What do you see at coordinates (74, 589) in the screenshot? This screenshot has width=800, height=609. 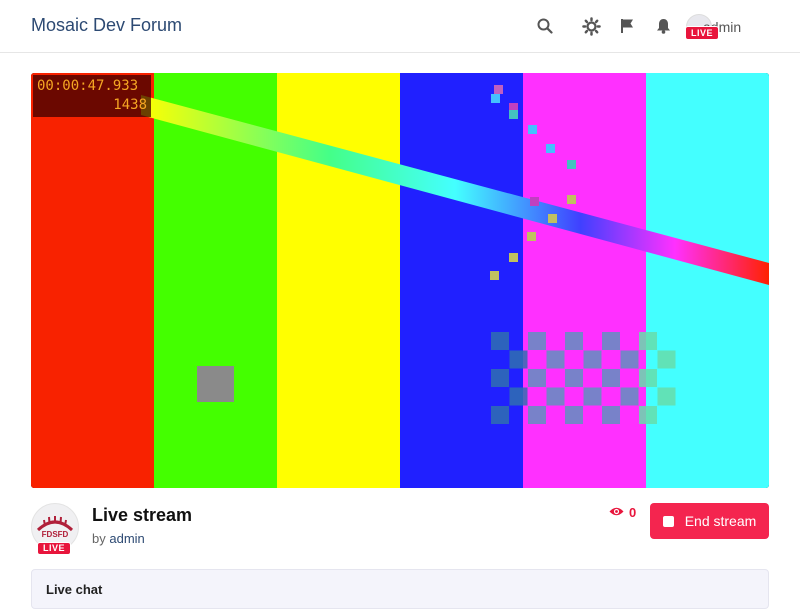 I see `chat-title: Live chat` at bounding box center [74, 589].